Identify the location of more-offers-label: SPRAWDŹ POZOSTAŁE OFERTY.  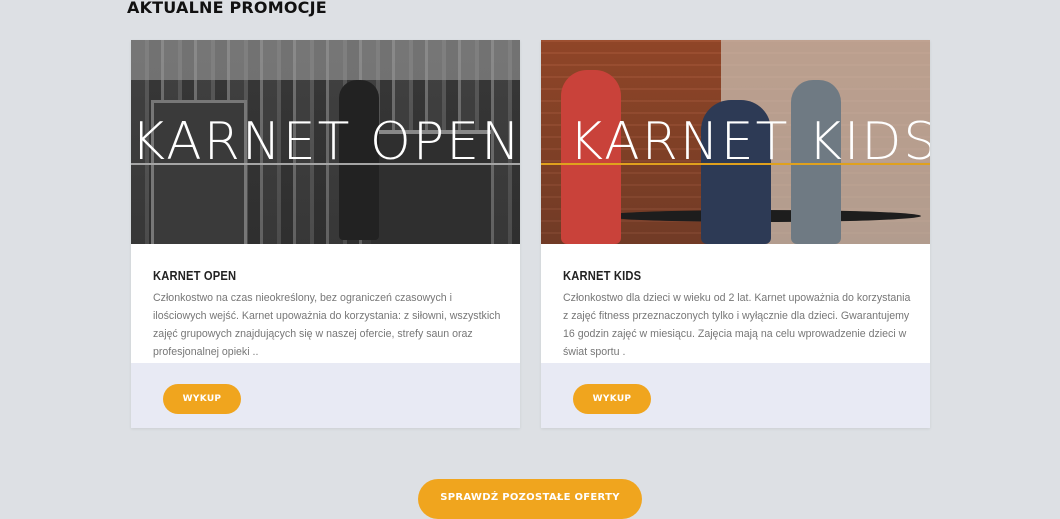
(530, 497).